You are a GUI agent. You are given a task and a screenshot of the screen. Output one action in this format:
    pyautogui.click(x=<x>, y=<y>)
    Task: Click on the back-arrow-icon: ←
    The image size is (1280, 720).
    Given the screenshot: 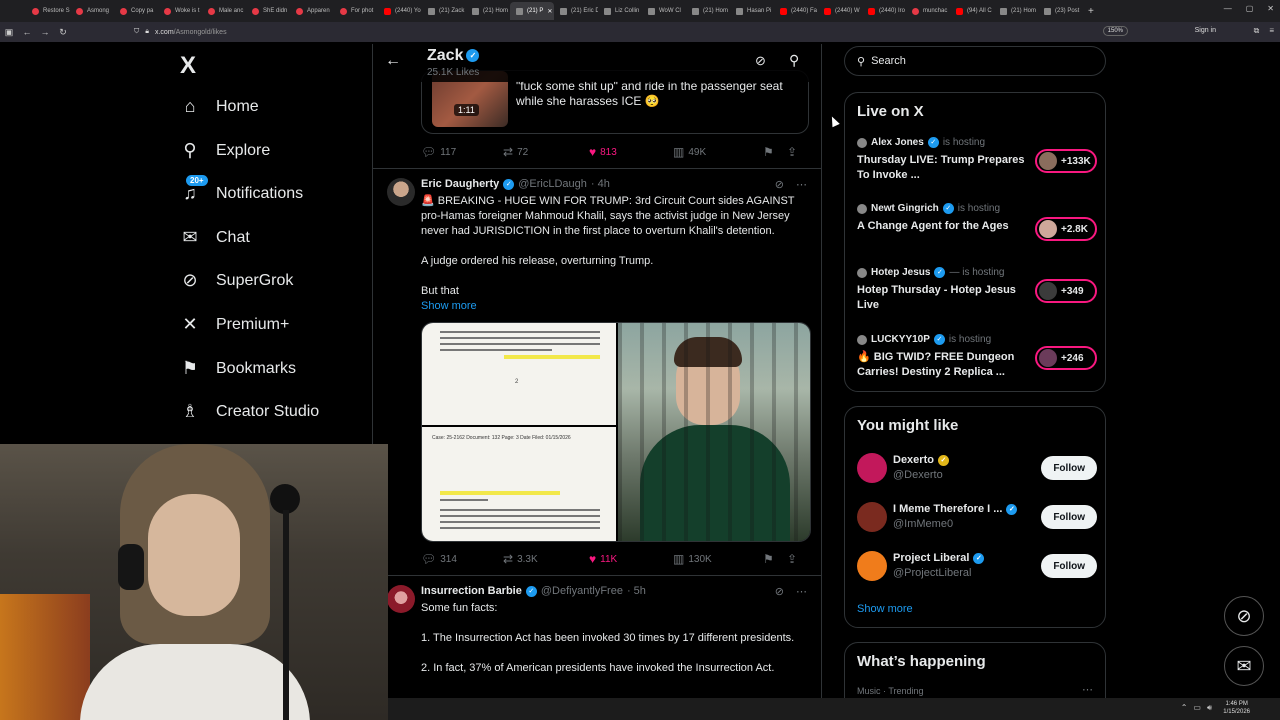 What is the action you would take?
    pyautogui.click(x=393, y=61)
    